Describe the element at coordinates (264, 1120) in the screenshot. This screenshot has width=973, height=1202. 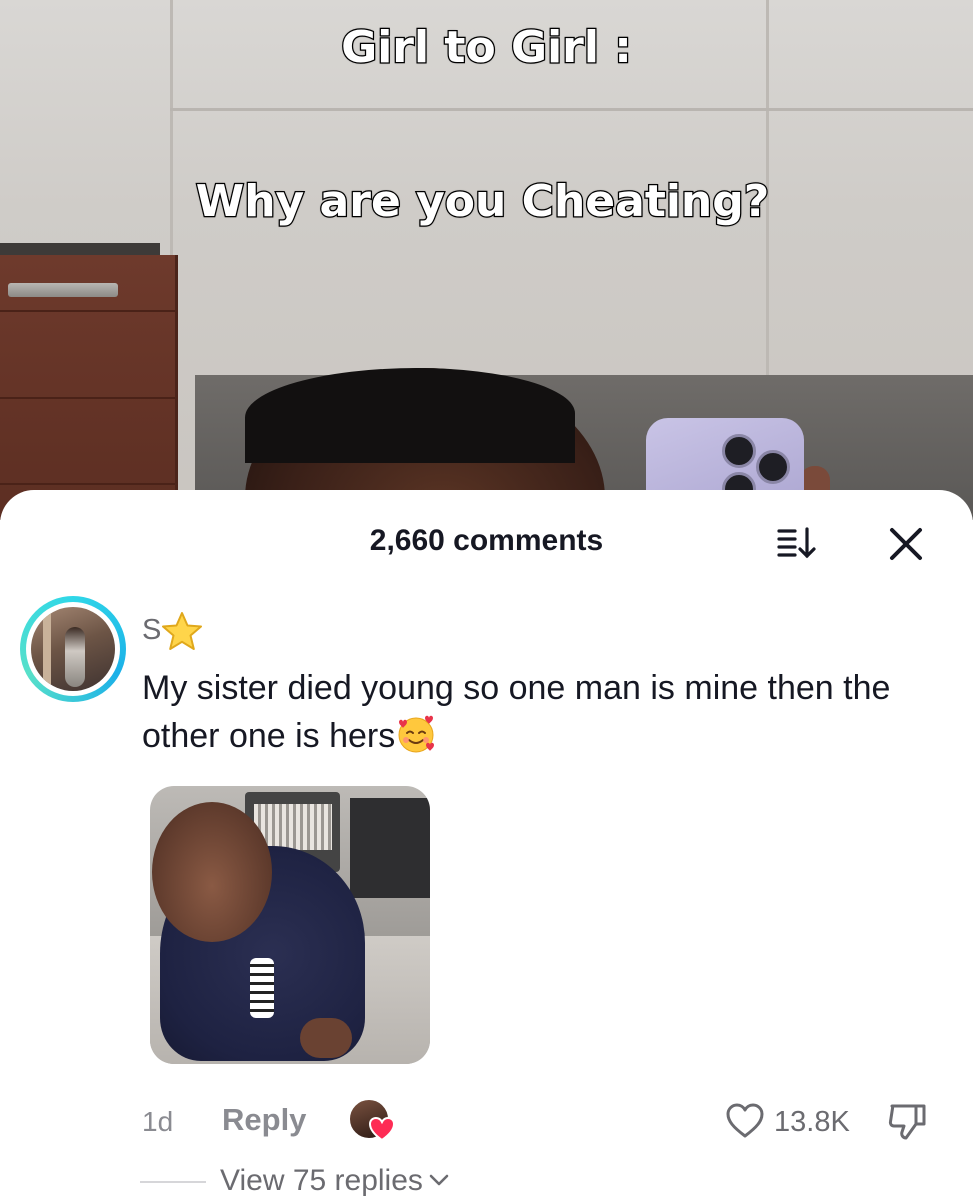
I see `reply-button: Reply` at that location.